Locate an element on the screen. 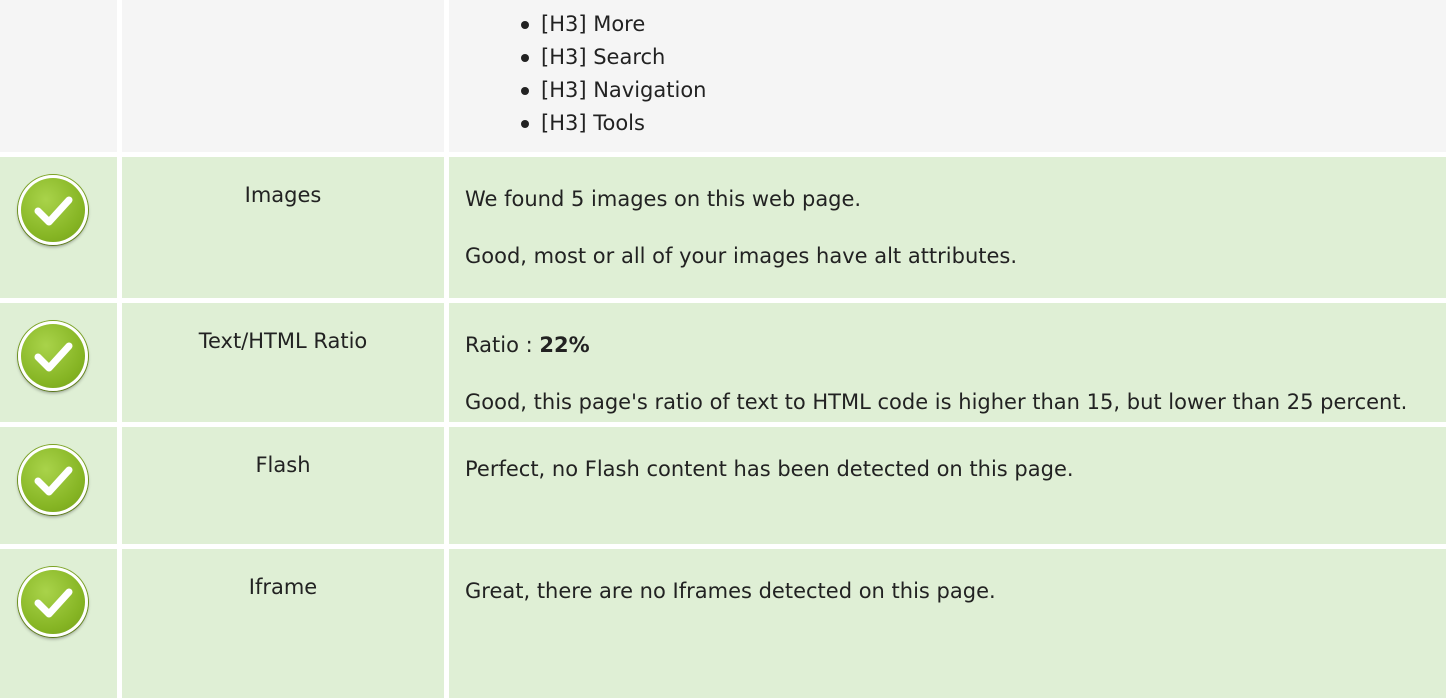  check-label: Text/HTML Ratio is located at coordinates (285, 362).